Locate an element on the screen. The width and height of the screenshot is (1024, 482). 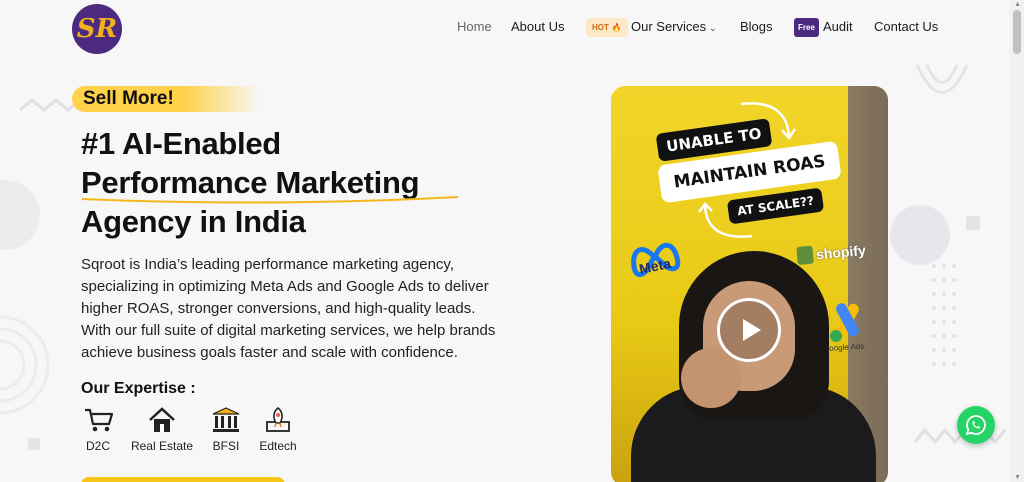
scroll-down-icon: ▼ is located at coordinates (1017, 477).